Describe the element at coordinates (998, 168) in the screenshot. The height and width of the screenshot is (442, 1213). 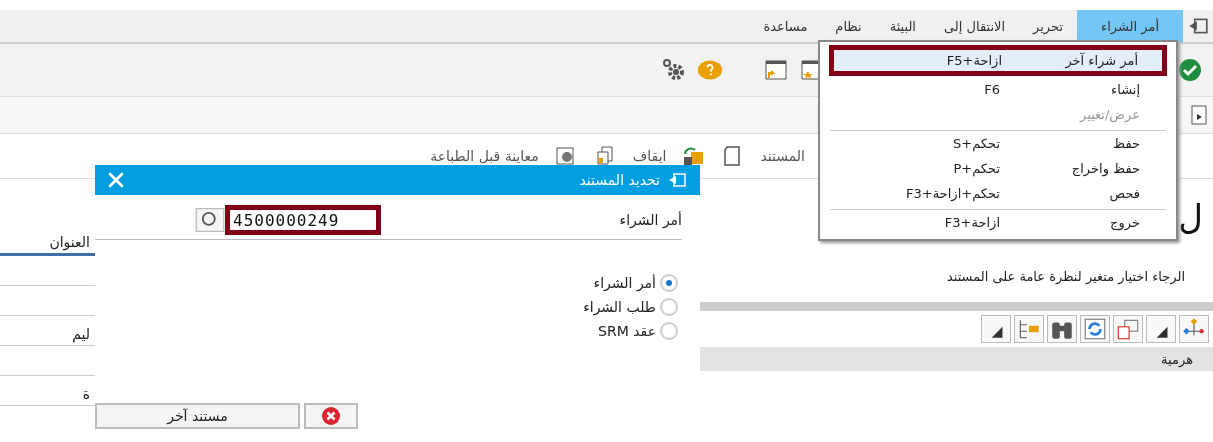
I see `menu-option: حفظ واخراج تحكم+P` at that location.